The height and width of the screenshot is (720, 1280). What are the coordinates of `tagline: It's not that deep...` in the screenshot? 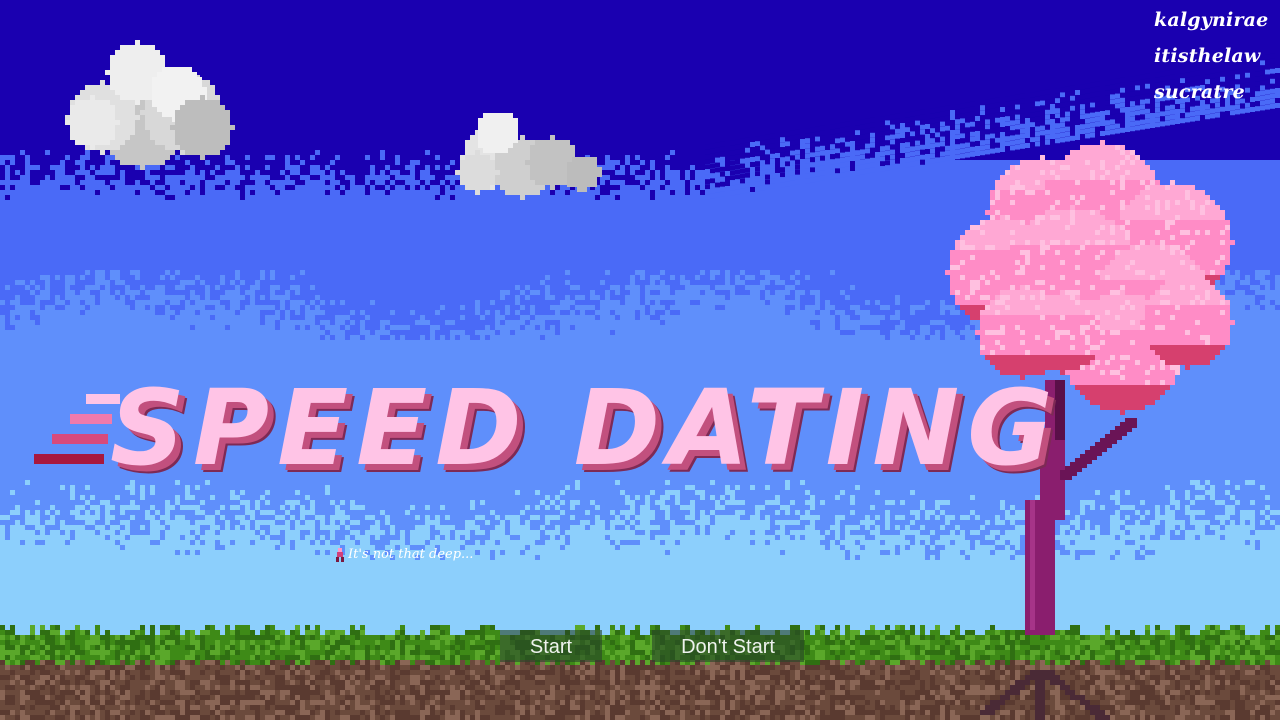 It's located at (403, 554).